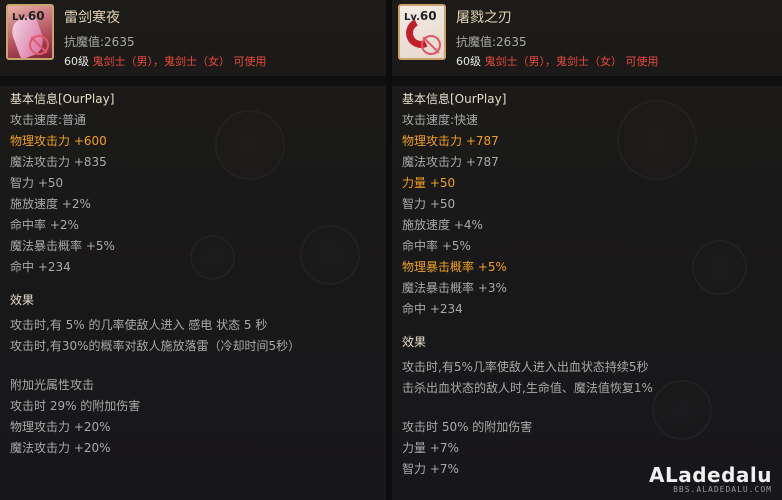 The width and height of the screenshot is (782, 500). What do you see at coordinates (58, 162) in the screenshot?
I see `stat-line: 魔法攻击力 +835` at bounding box center [58, 162].